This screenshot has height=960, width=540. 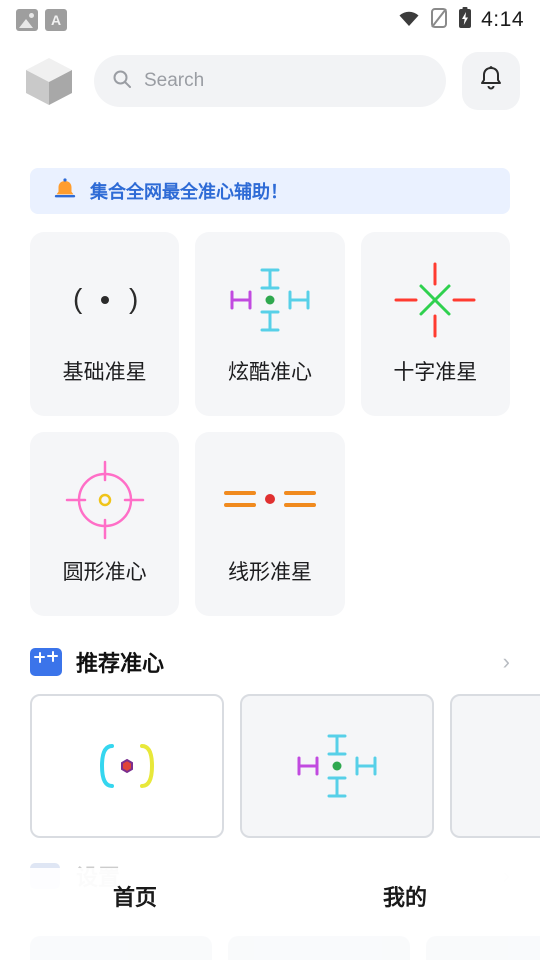 What do you see at coordinates (270, 20) in the screenshot?
I see `status-bar: A 4:14` at bounding box center [270, 20].